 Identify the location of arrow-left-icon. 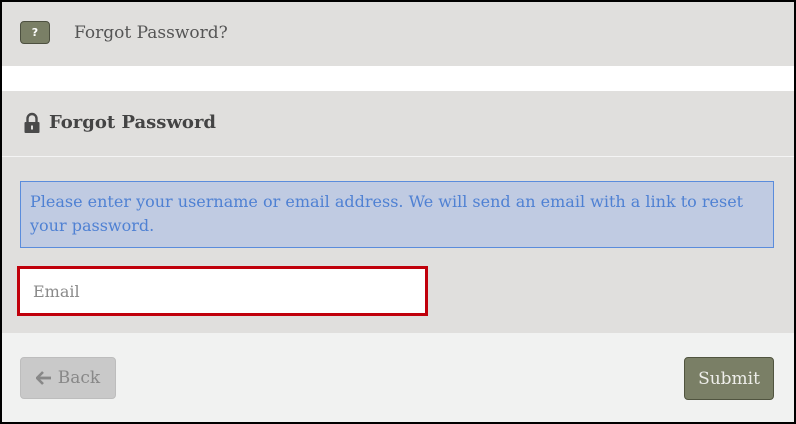
(43, 378).